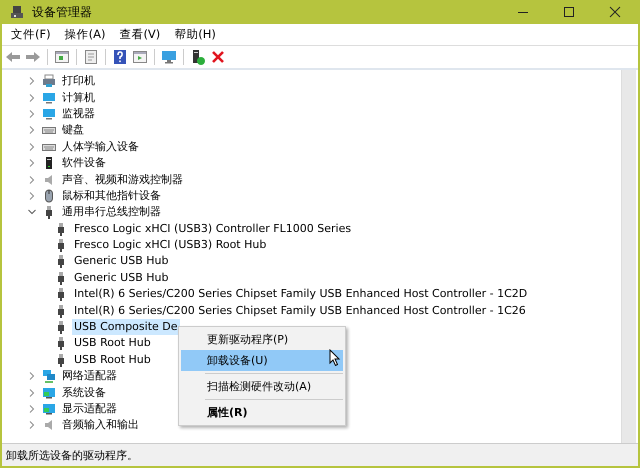 This screenshot has width=640, height=468. What do you see at coordinates (85, 34) in the screenshot?
I see `menu-item: 操作(A)` at bounding box center [85, 34].